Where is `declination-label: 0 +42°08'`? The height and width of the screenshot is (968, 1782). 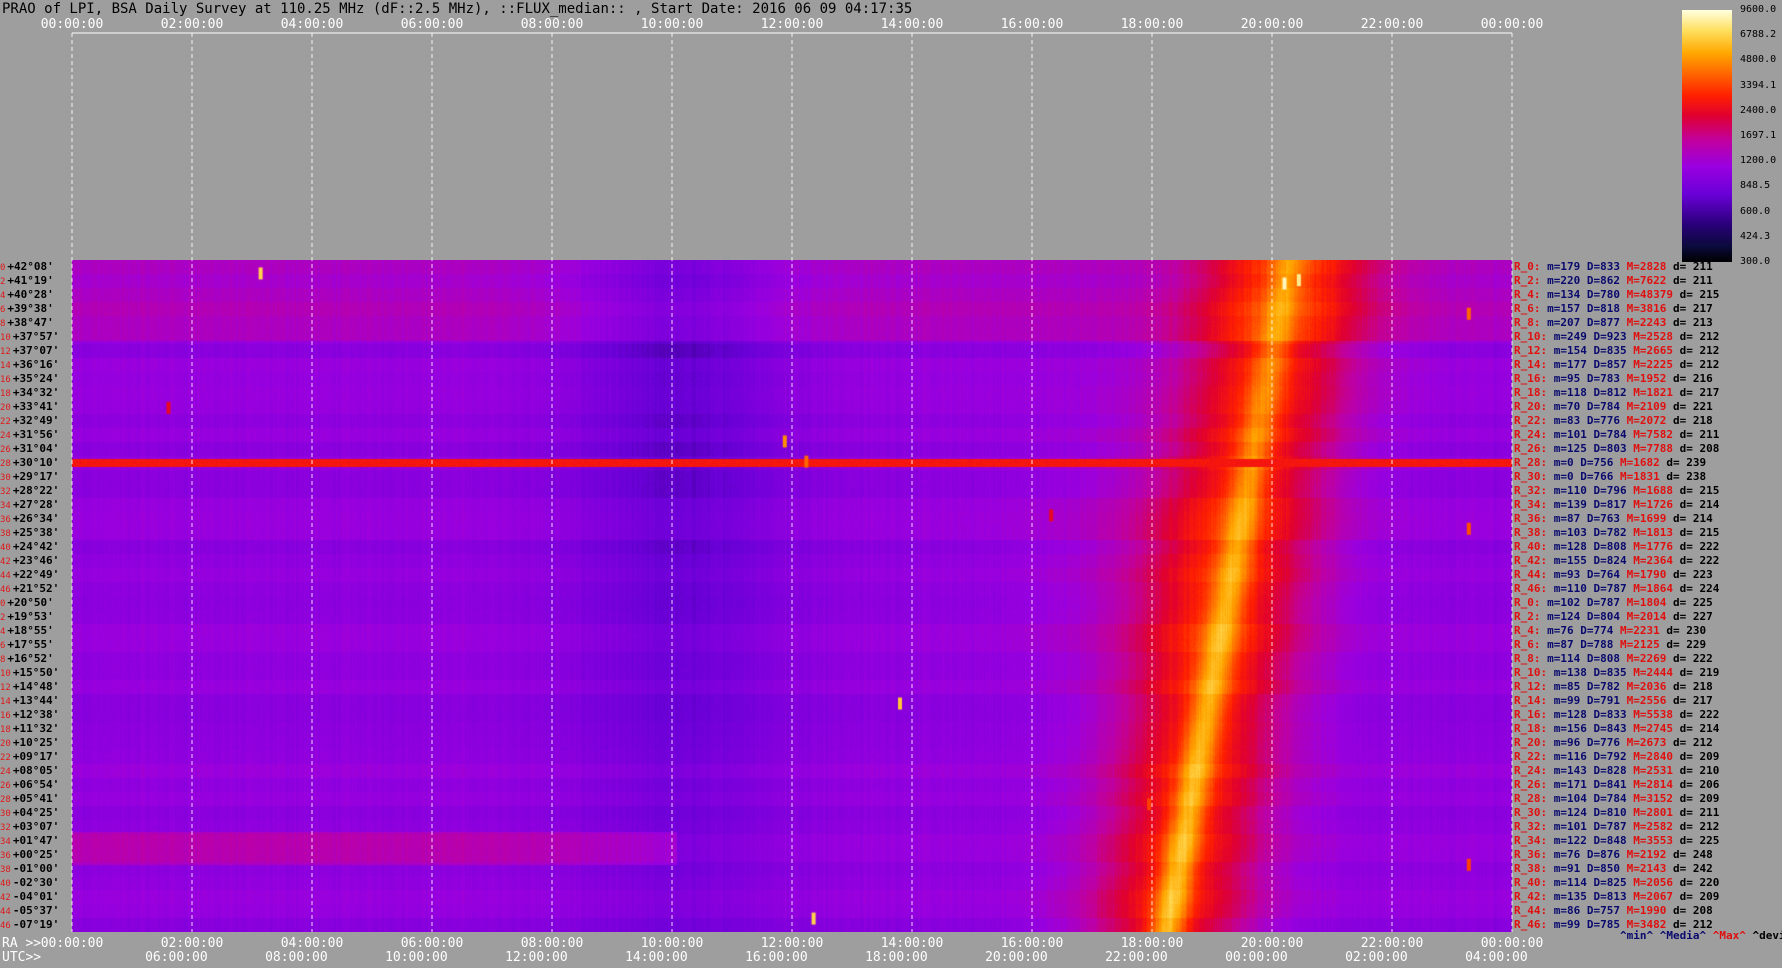
declination-label: 0 +42°08' is located at coordinates (36, 267).